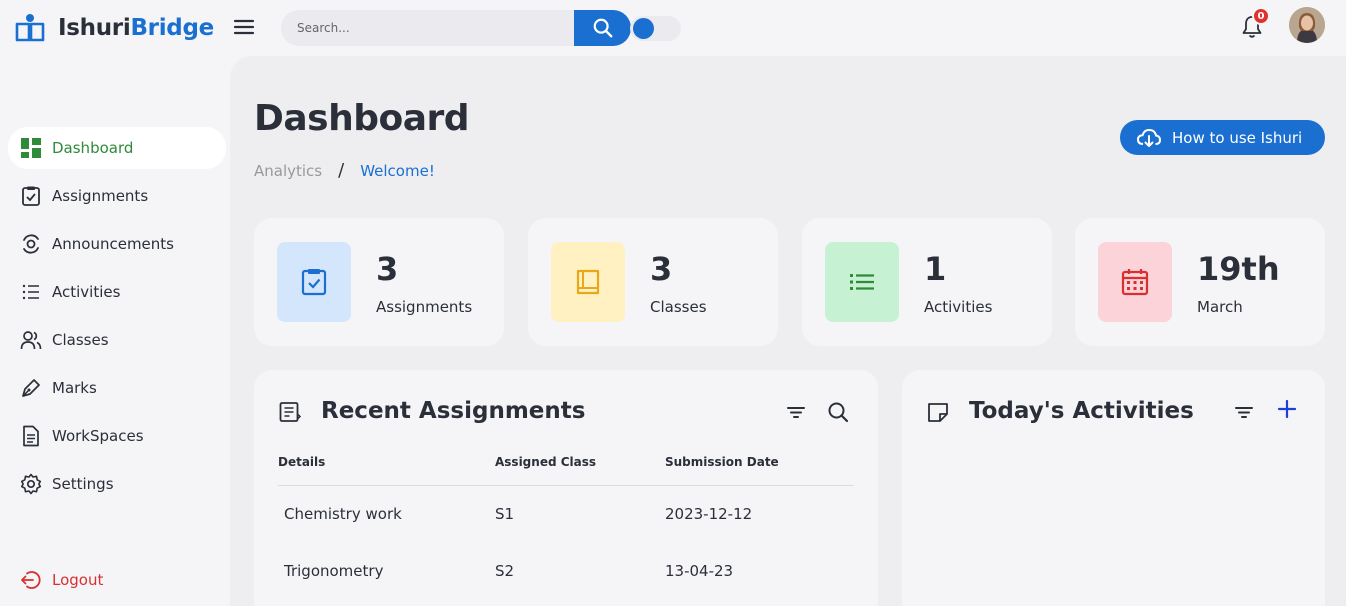 Image resolution: width=1346 pixels, height=606 pixels. What do you see at coordinates (1261, 16) in the screenshot?
I see `notification-badge: 0` at bounding box center [1261, 16].